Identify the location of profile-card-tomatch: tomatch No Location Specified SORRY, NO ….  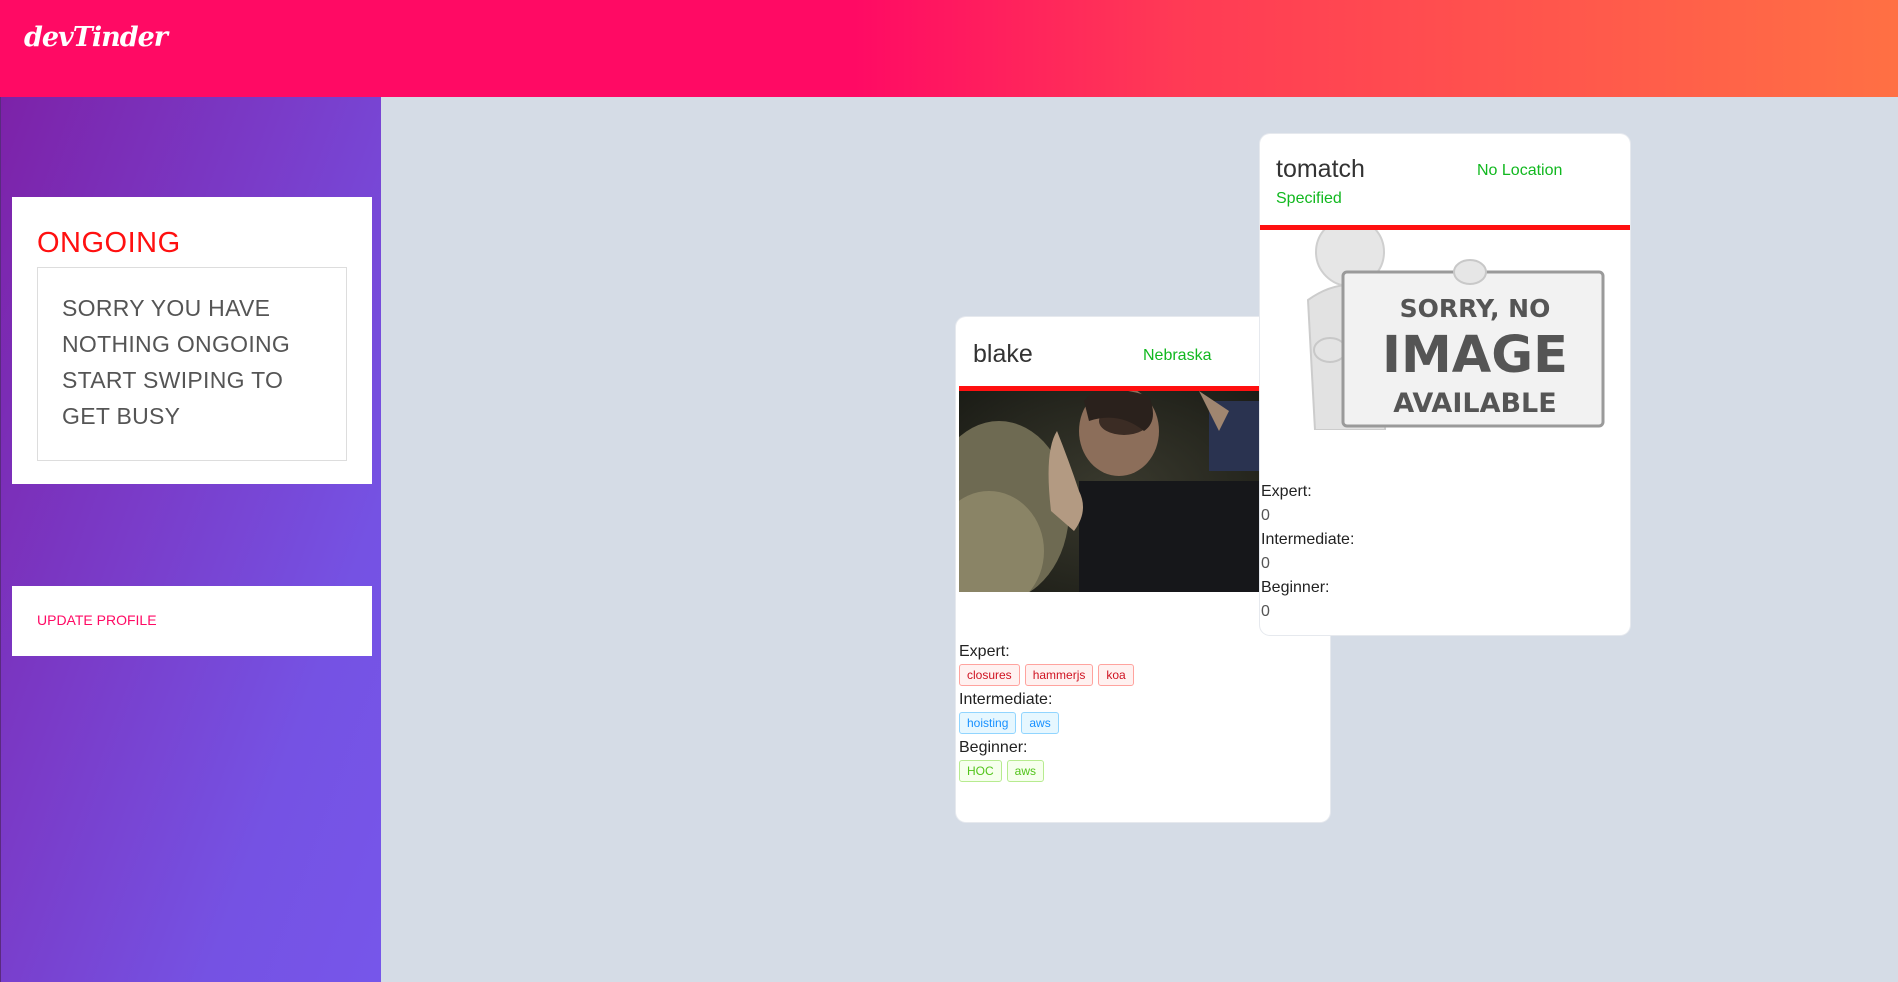
(1445, 384).